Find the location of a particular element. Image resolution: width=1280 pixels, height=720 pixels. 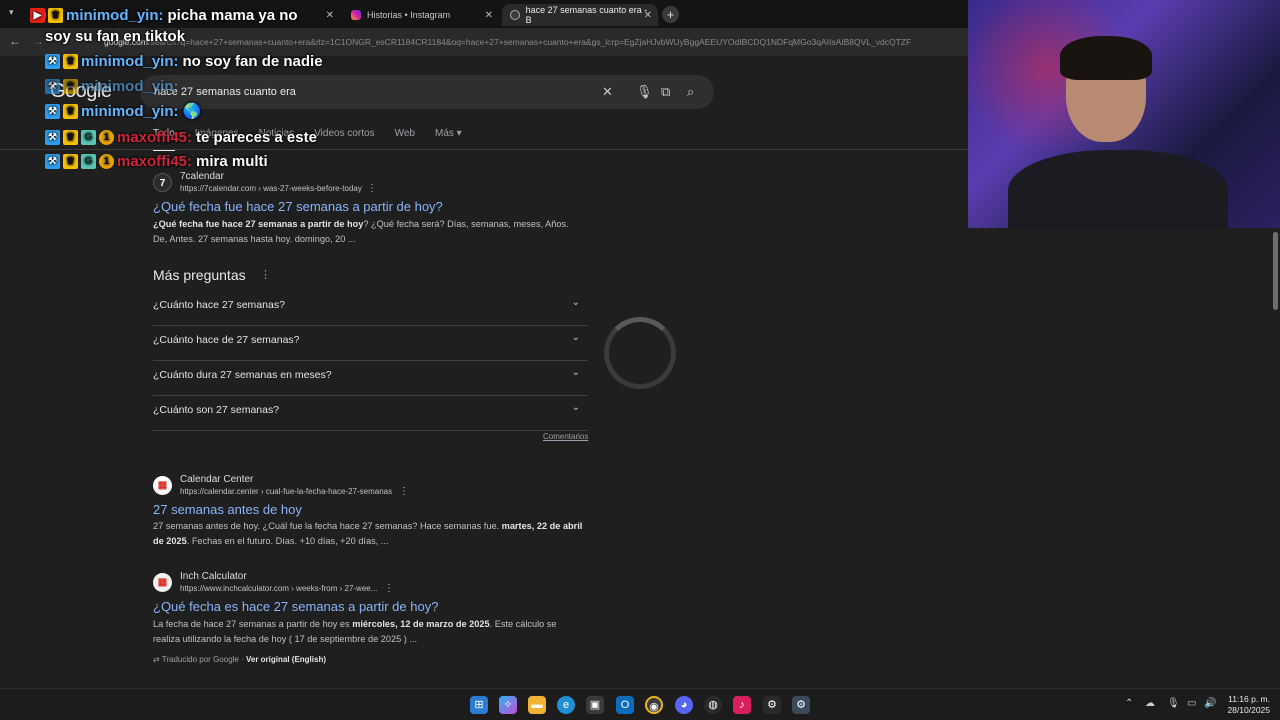

edge-icon: e is located at coordinates (566, 705).